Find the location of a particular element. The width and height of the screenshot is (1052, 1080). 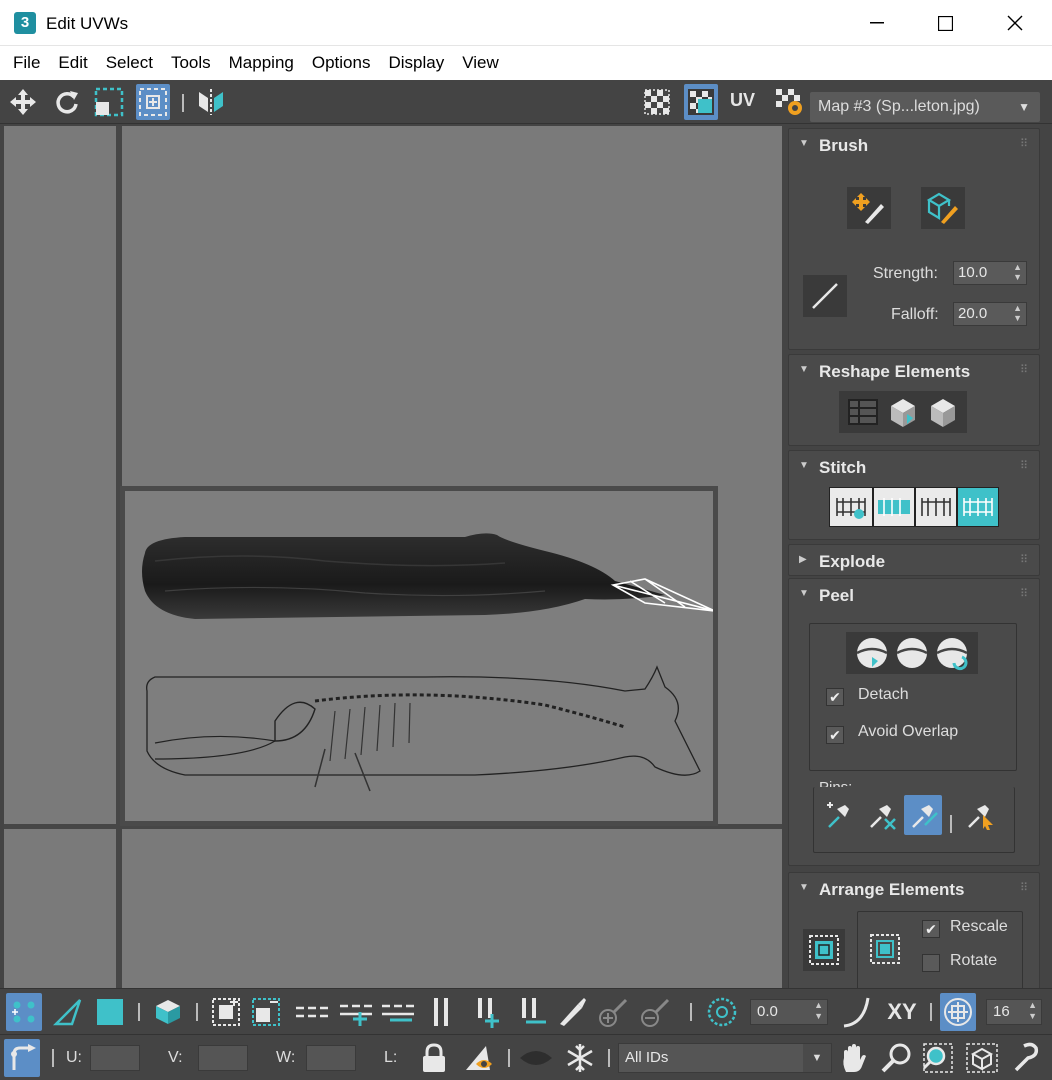

zoom-region-button is located at coordinates (938, 1058).